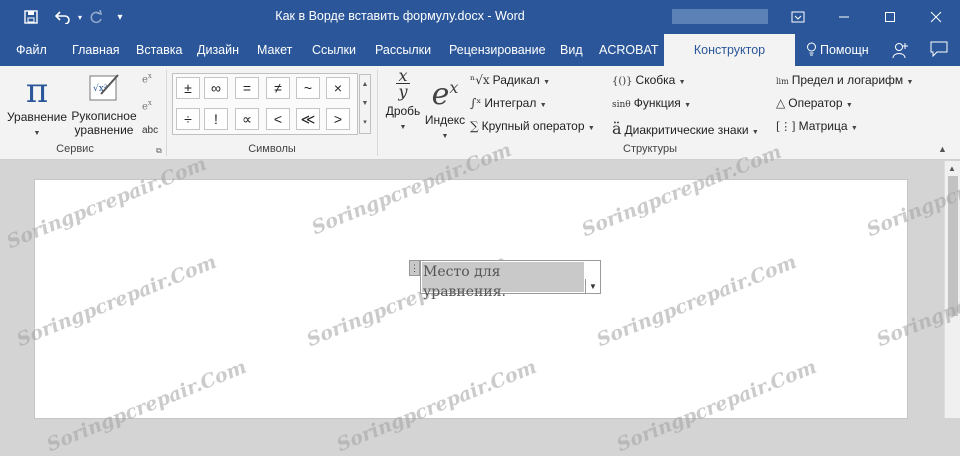 The width and height of the screenshot is (960, 456). I want to click on ink-equation-label-2: уравнение, so click(104, 130).